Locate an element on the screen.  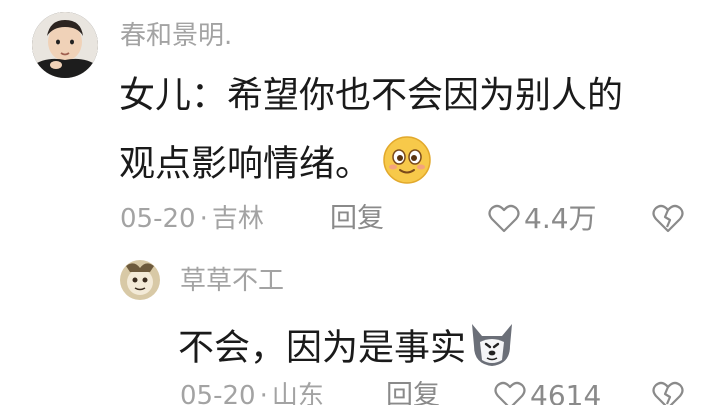
like-button: 4.4万 is located at coordinates (542, 219).